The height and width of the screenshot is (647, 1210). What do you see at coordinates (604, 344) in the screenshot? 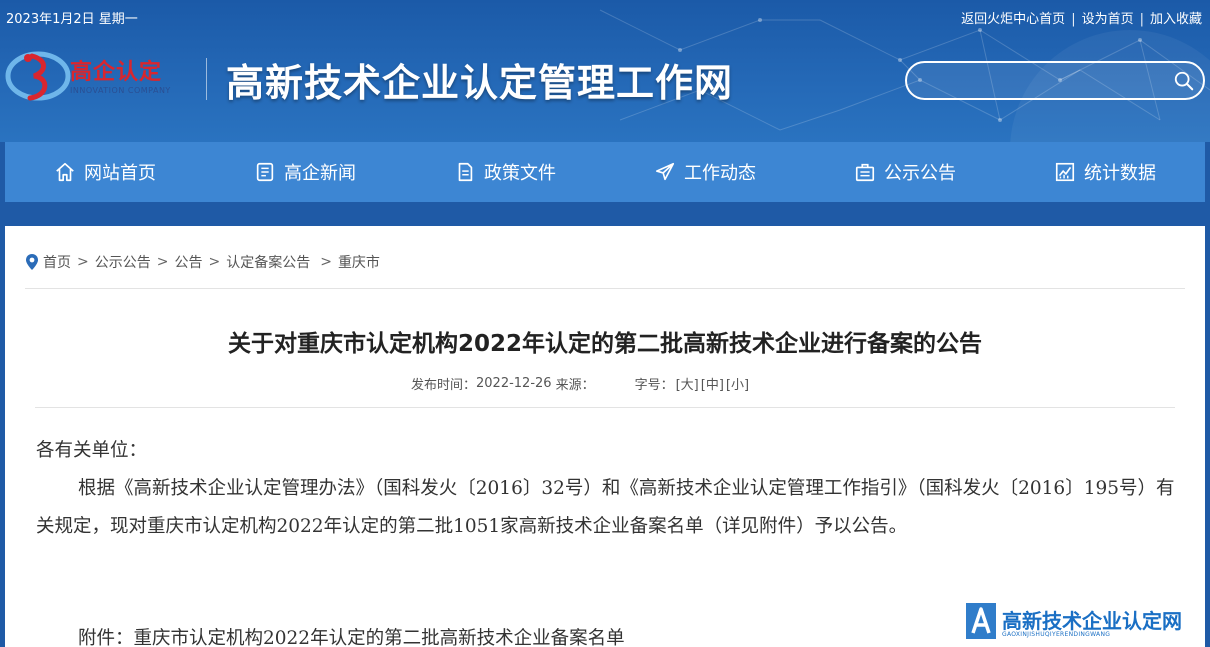
I see `article-title: 关于对重庆市认定机构2022年认定的第二批高新技术企业进行备案的公告` at bounding box center [604, 344].